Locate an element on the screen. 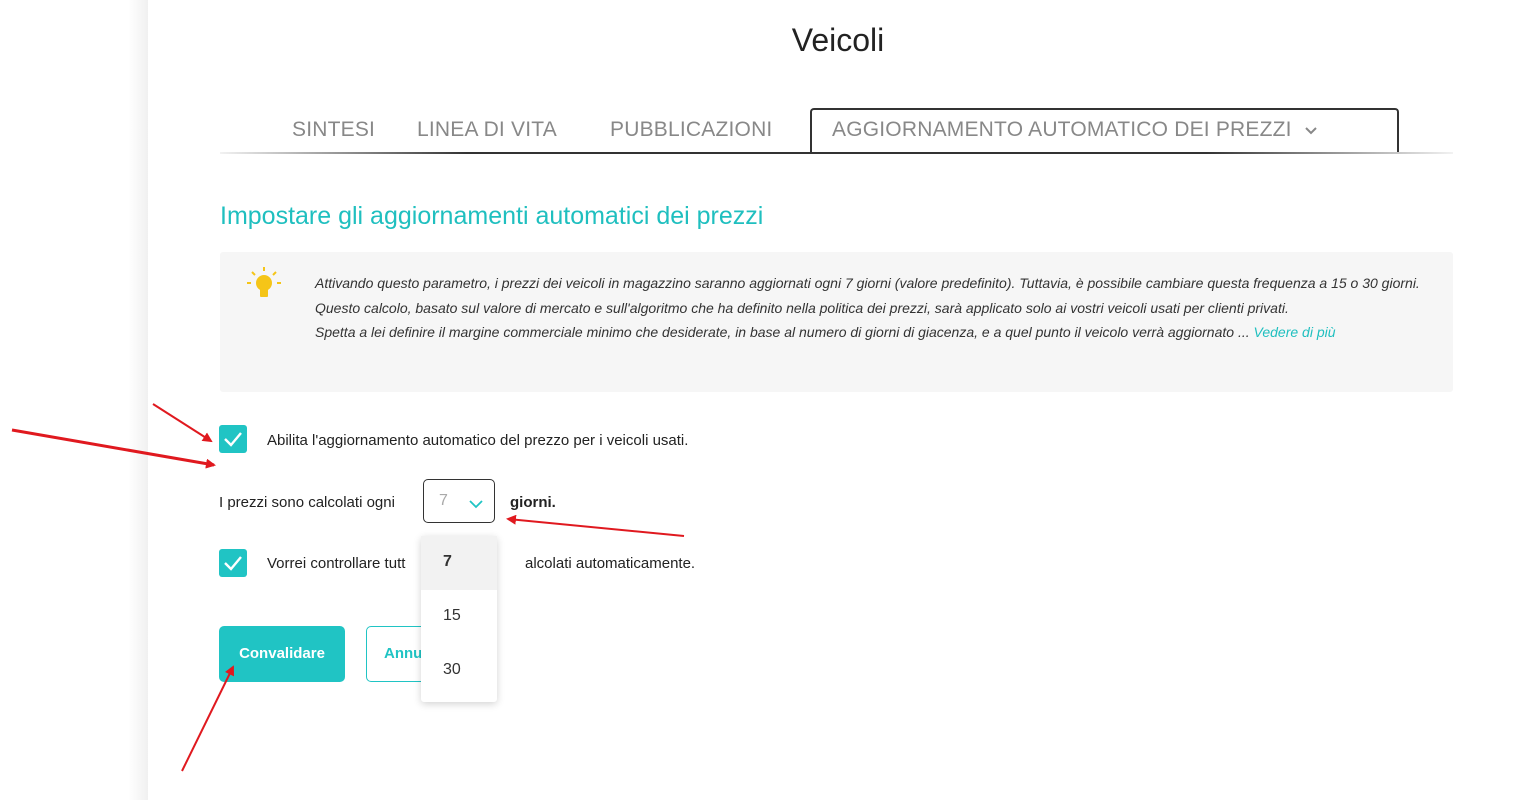 The height and width of the screenshot is (800, 1520). control-prices-label-start: Vorrei controllare tutt is located at coordinates (336, 563).